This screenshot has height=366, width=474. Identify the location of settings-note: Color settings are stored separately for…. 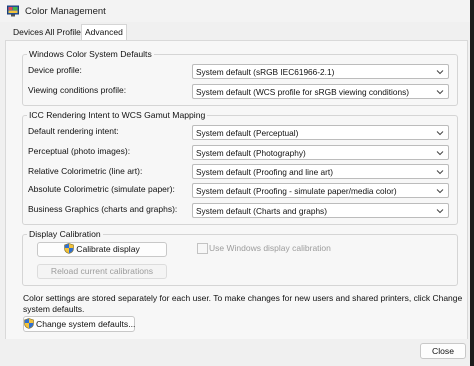
(243, 303).